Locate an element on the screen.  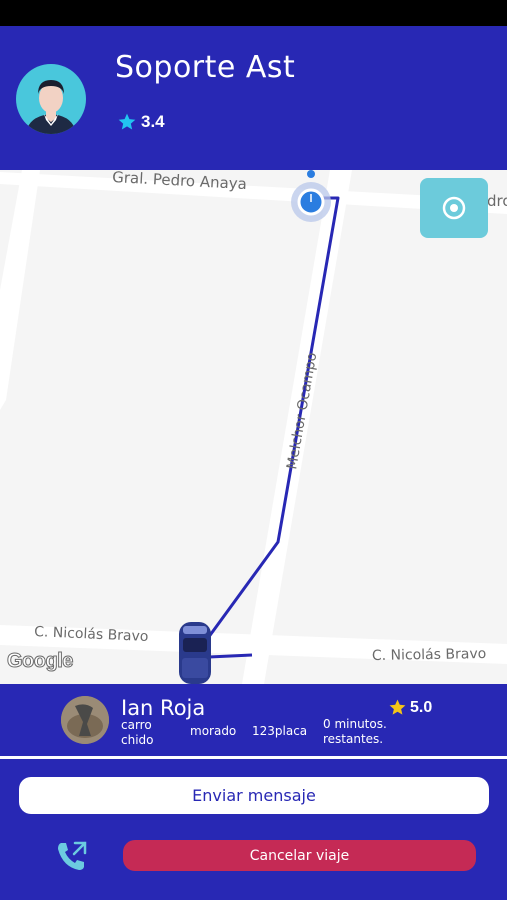
header-rating-value: 3.4 is located at coordinates (153, 121).